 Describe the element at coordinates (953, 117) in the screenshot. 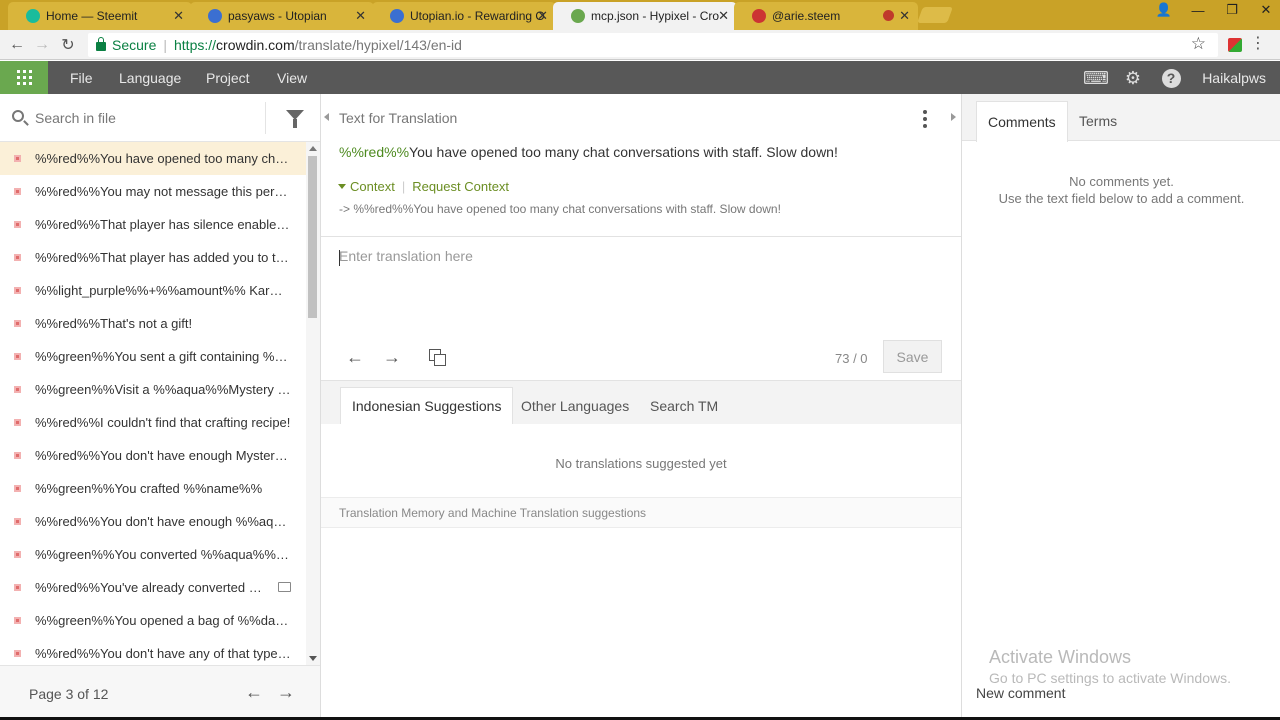

I see `collapse-right-icon` at that location.